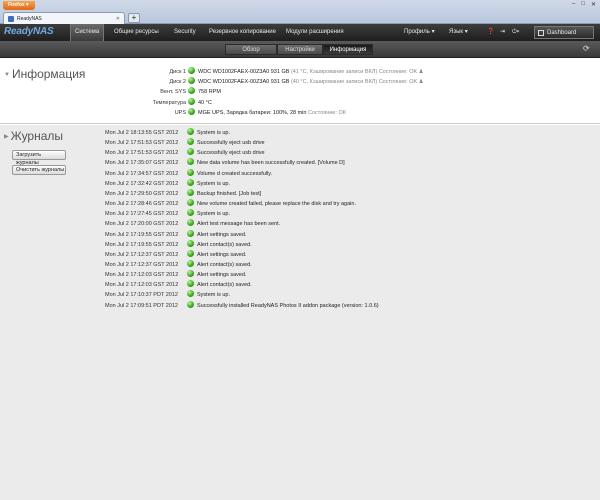 The width and height of the screenshot is (600, 500). Describe the element at coordinates (251, 49) in the screenshot. I see `tab-overview: Обзор` at that location.